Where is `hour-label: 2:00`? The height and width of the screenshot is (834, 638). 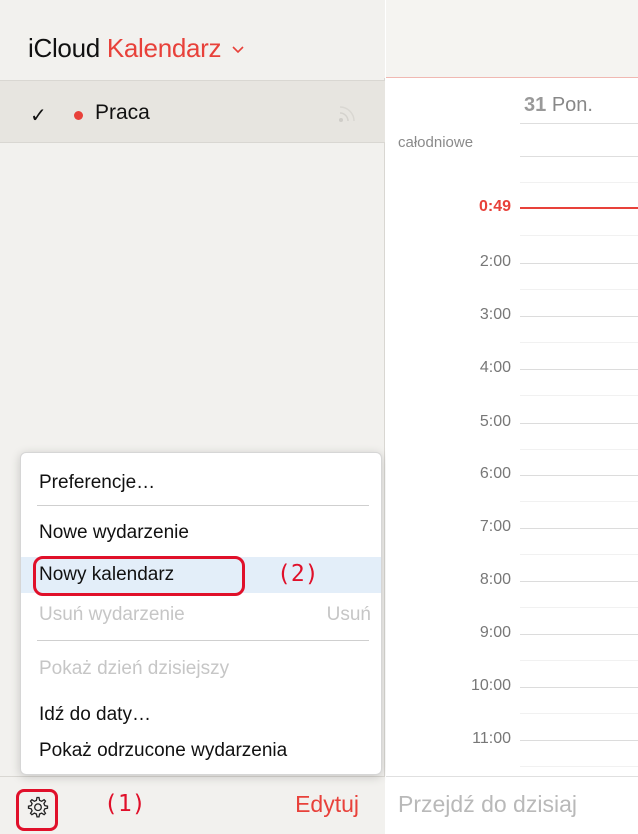
hour-label: 2:00 is located at coordinates (495, 261).